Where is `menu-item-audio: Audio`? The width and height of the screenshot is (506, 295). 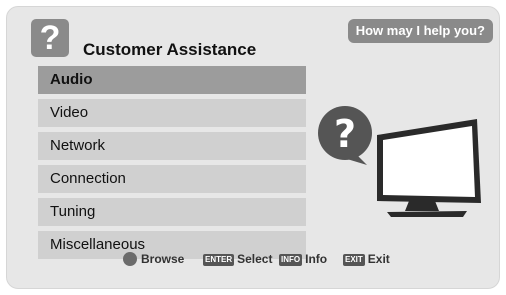
menu-item-audio: Audio is located at coordinates (172, 80).